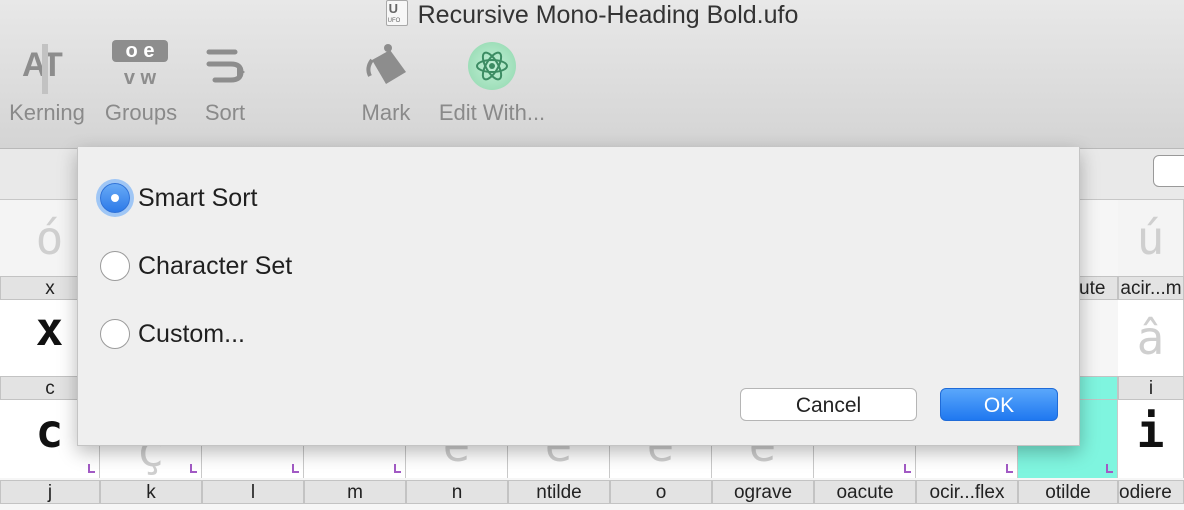 The height and width of the screenshot is (510, 1184). I want to click on glyph-name-label: n, so click(457, 492).